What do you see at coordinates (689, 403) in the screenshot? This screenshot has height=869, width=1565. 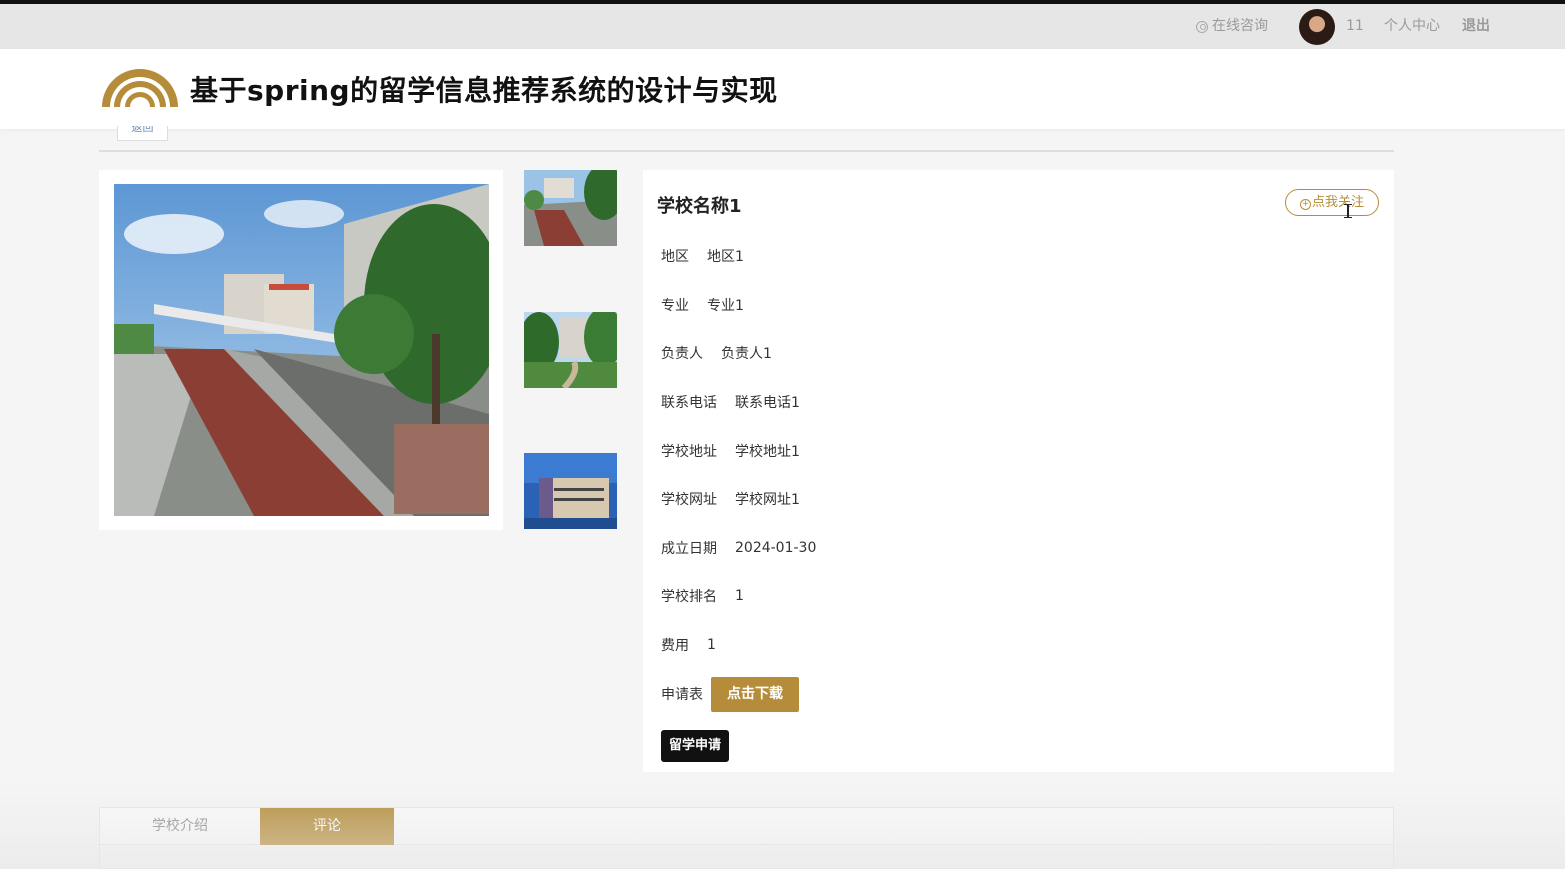 I see `field-label: 联系电话` at bounding box center [689, 403].